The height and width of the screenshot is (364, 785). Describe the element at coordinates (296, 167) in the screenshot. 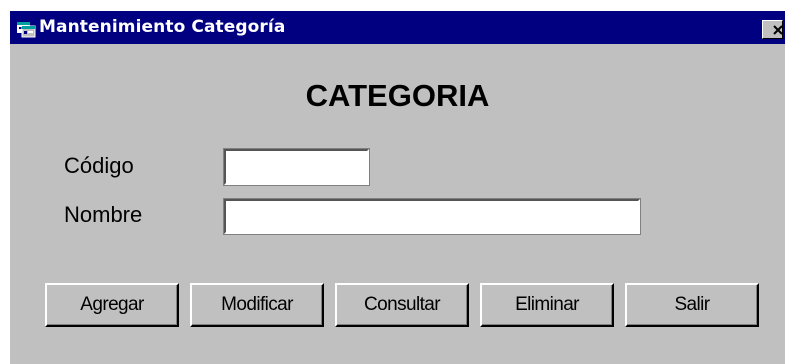

I see `codigo-input` at that location.